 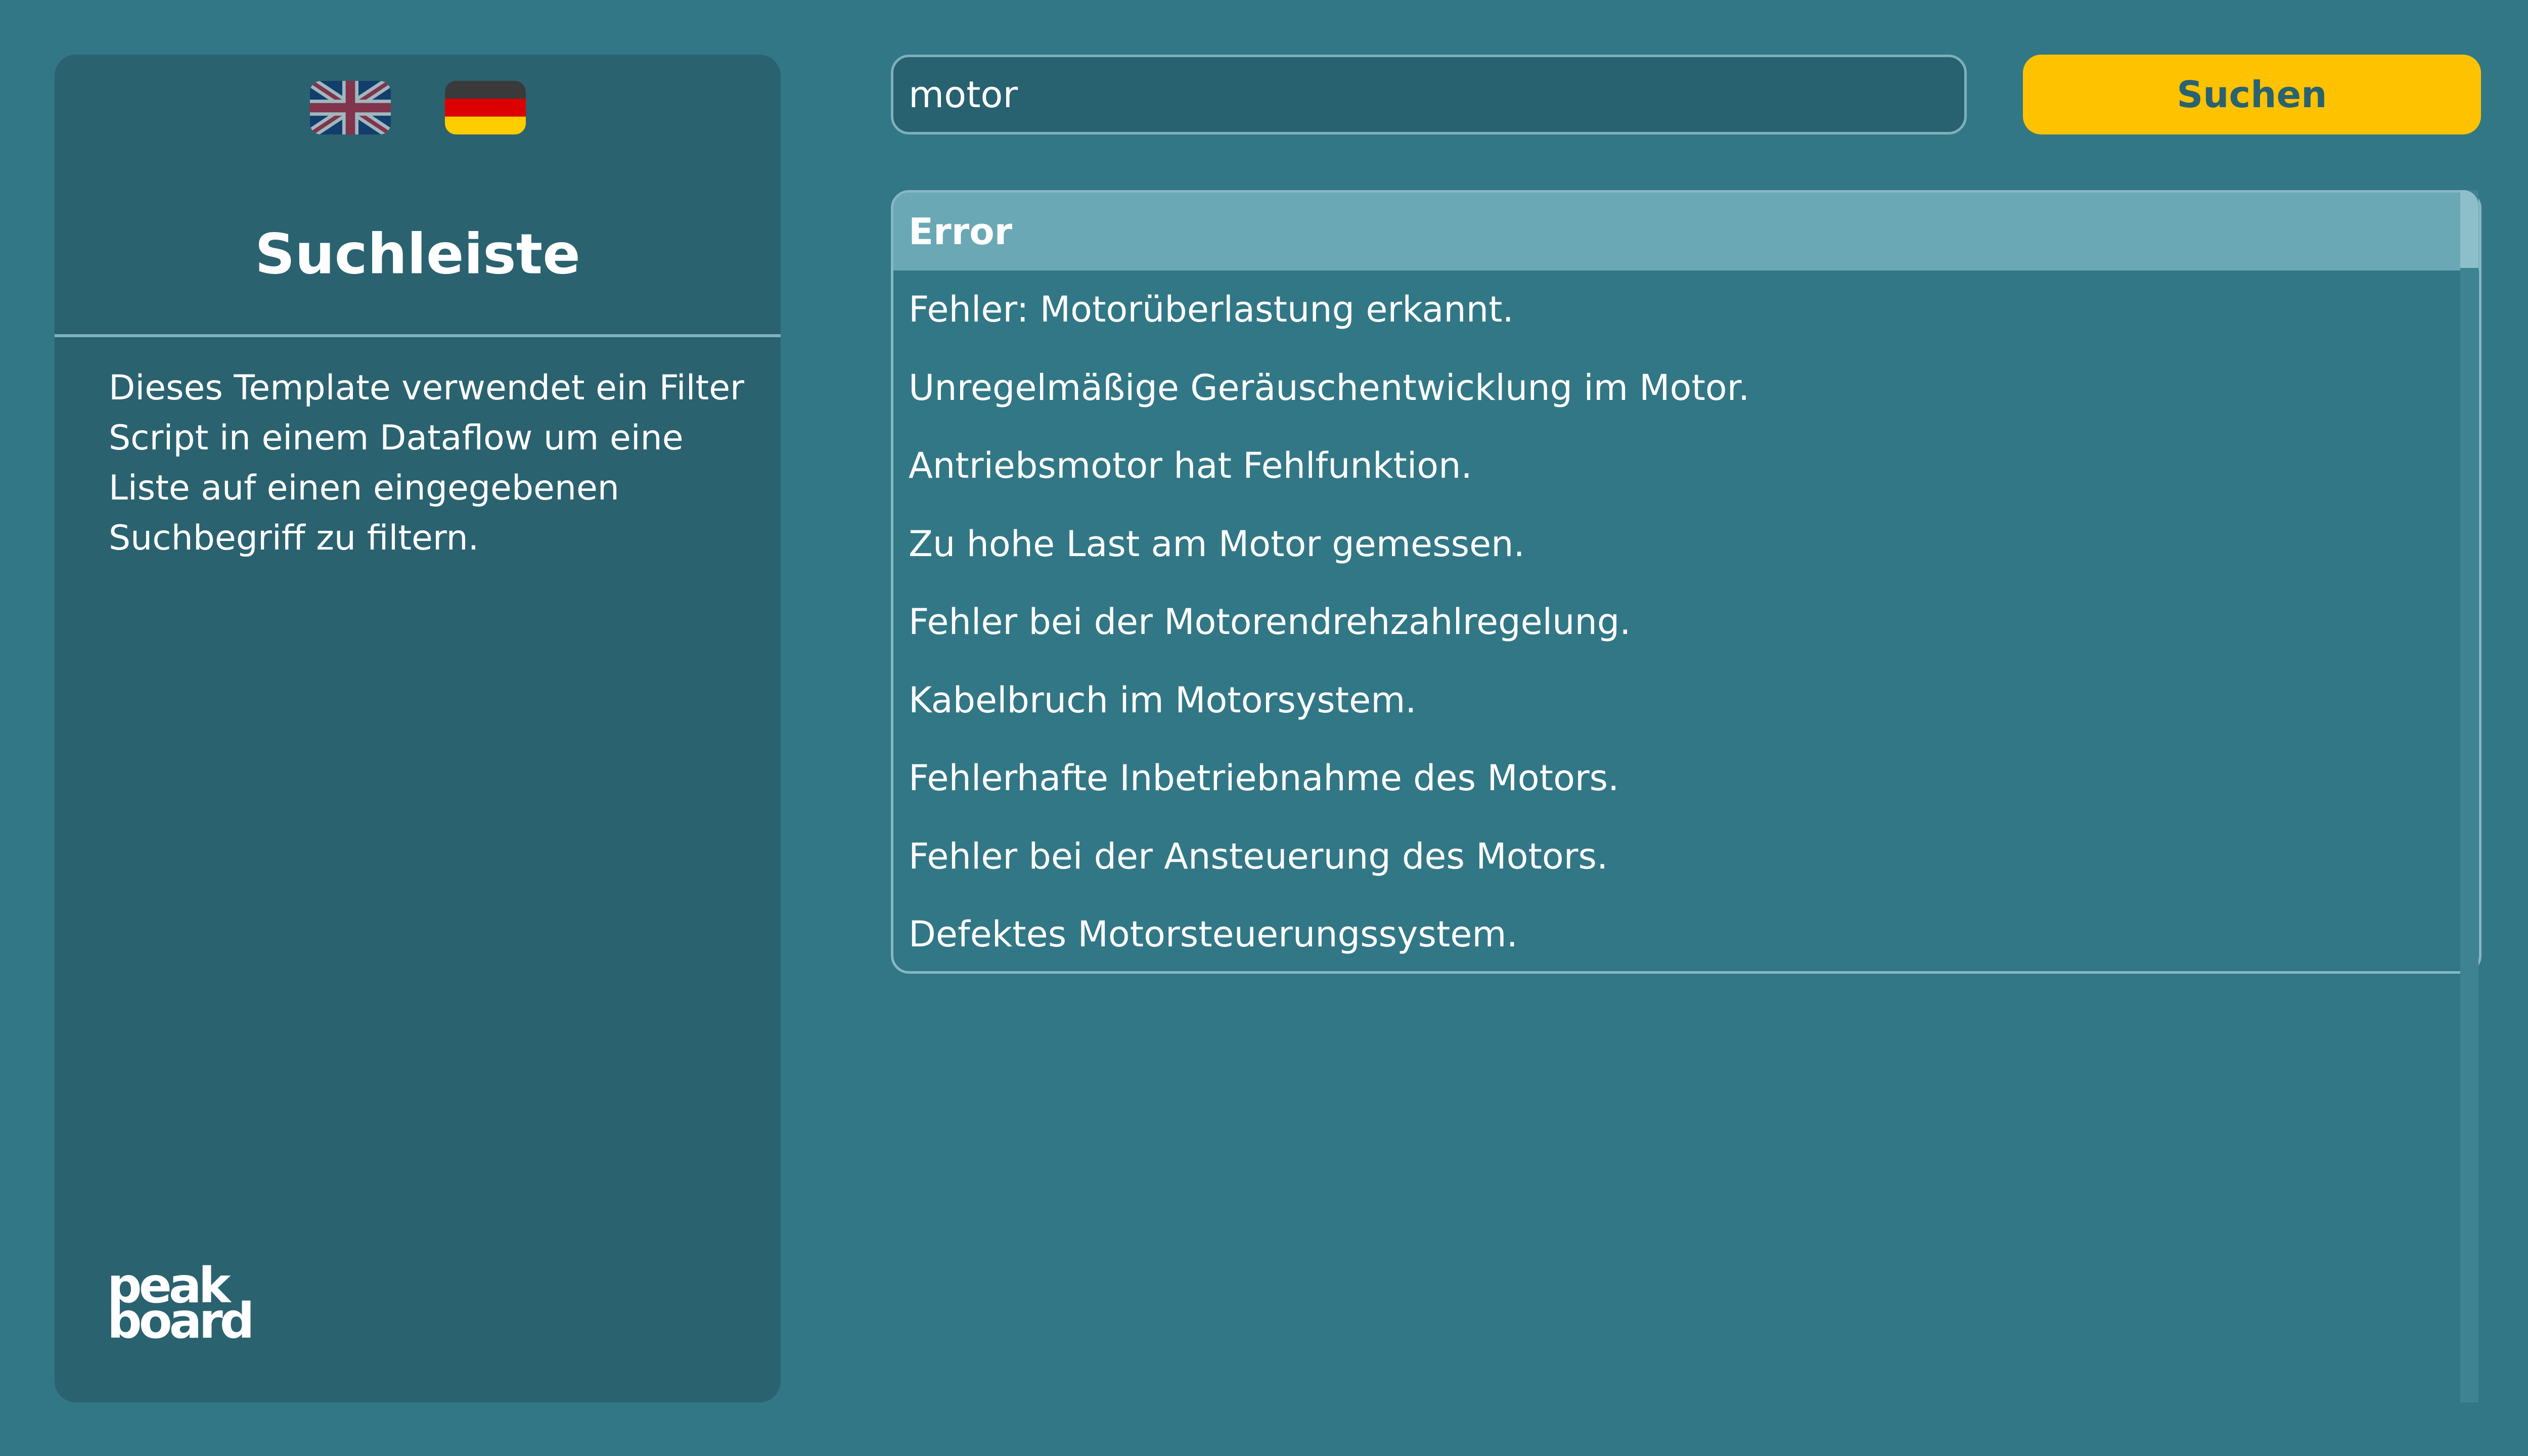 What do you see at coordinates (1686, 544) in the screenshot?
I see `list-item: Zu hohe Last am Motor gemessen.` at bounding box center [1686, 544].